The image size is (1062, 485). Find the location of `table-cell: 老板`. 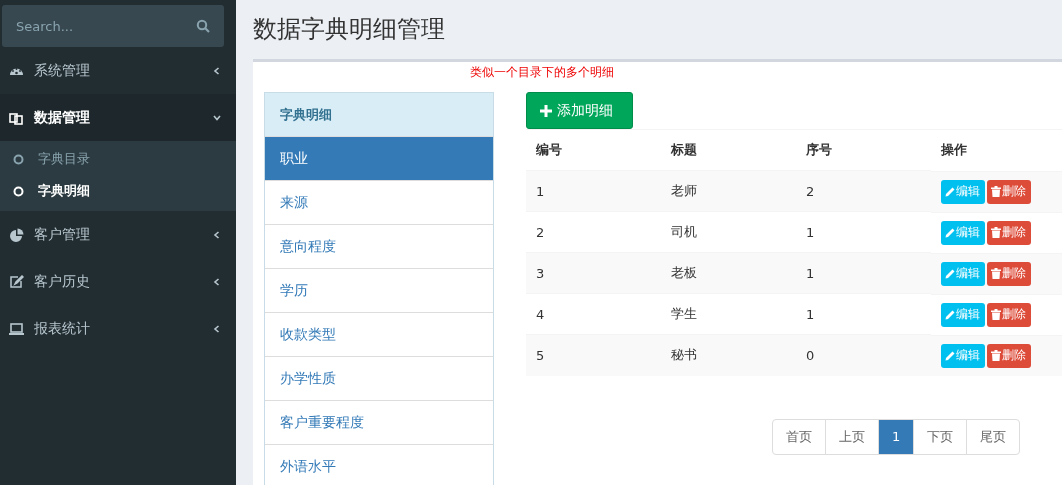

table-cell: 老板 is located at coordinates (728, 273).